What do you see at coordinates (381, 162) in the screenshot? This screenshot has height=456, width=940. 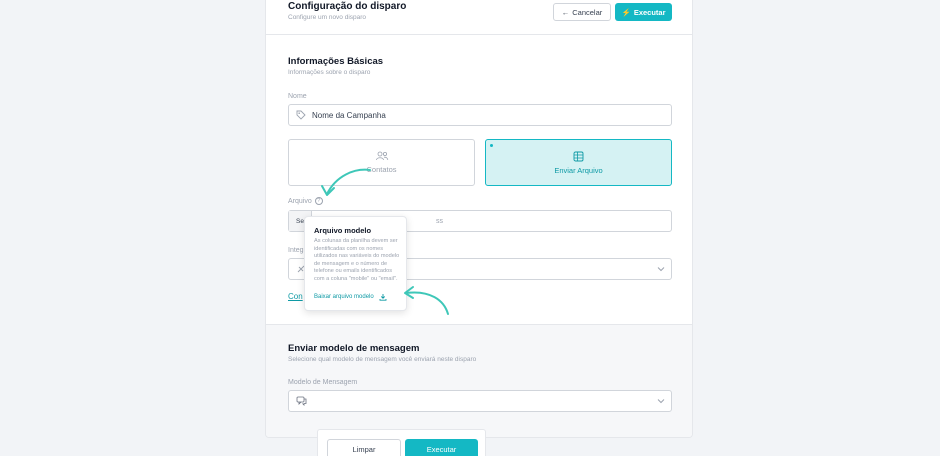 I see `option-contacts: Contatos` at bounding box center [381, 162].